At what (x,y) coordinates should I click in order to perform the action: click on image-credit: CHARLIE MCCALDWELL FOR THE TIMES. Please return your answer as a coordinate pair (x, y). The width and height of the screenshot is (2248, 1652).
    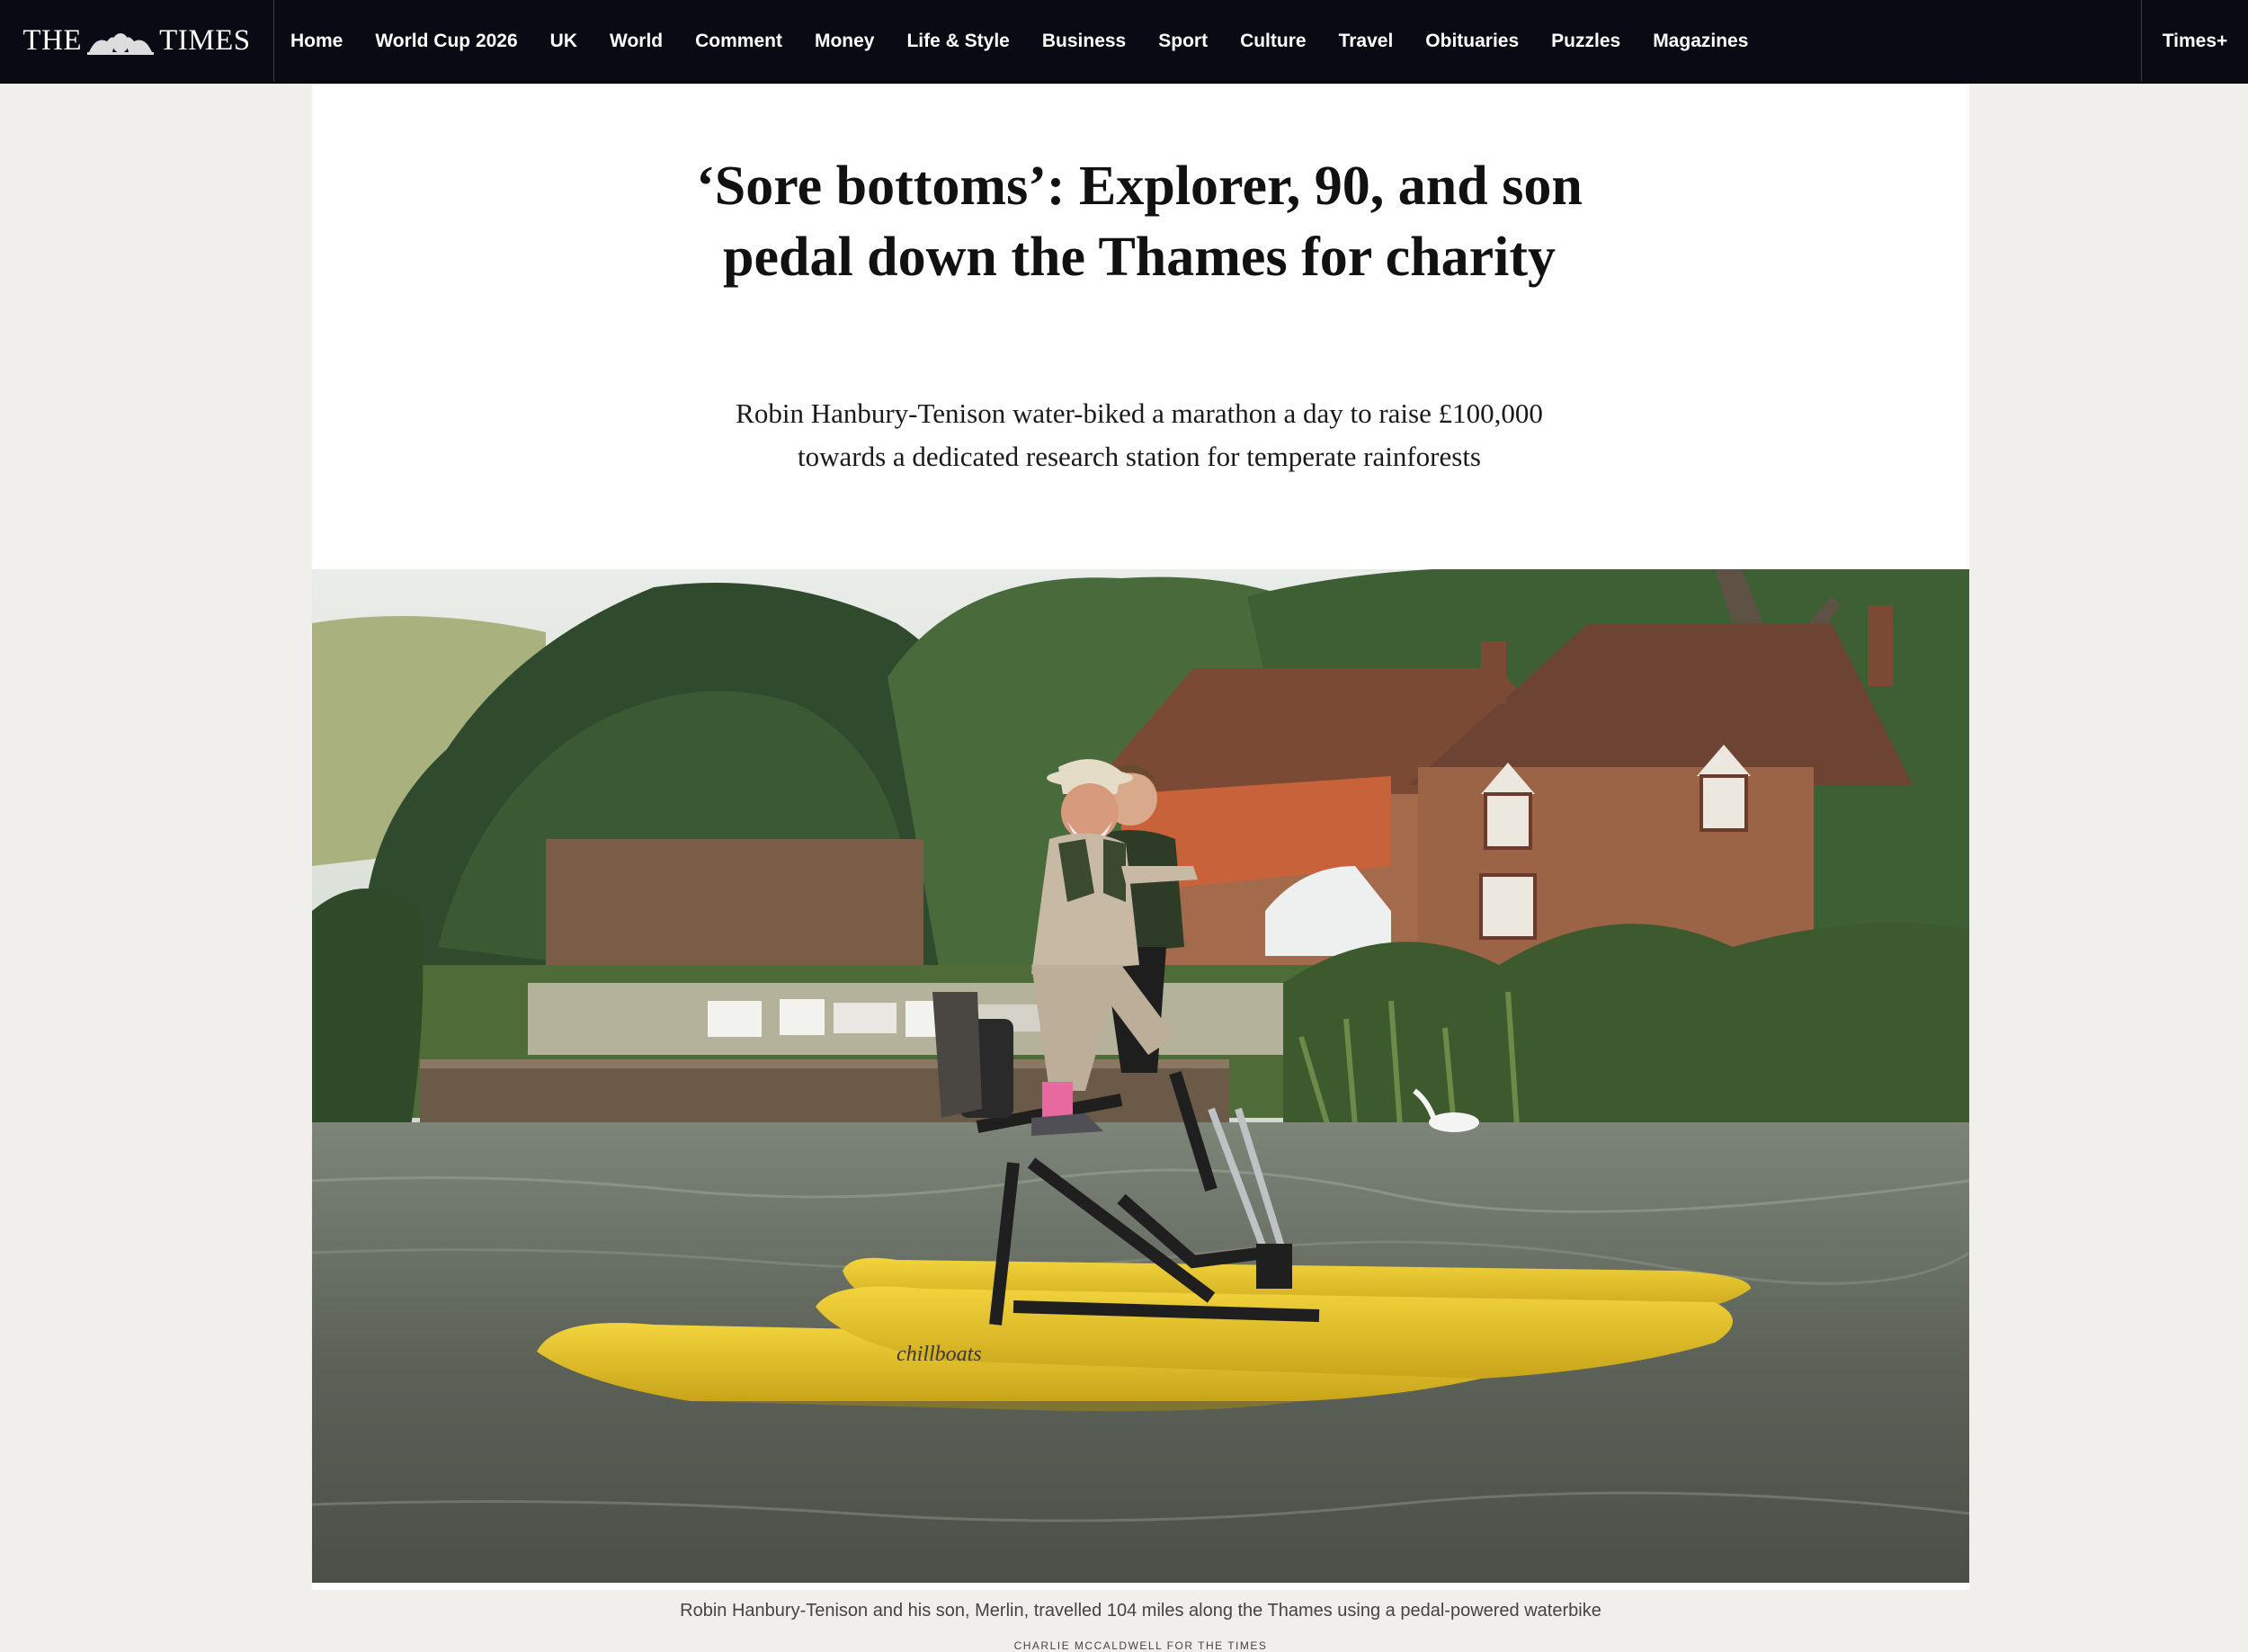
    Looking at the image, I should click on (1140, 1645).